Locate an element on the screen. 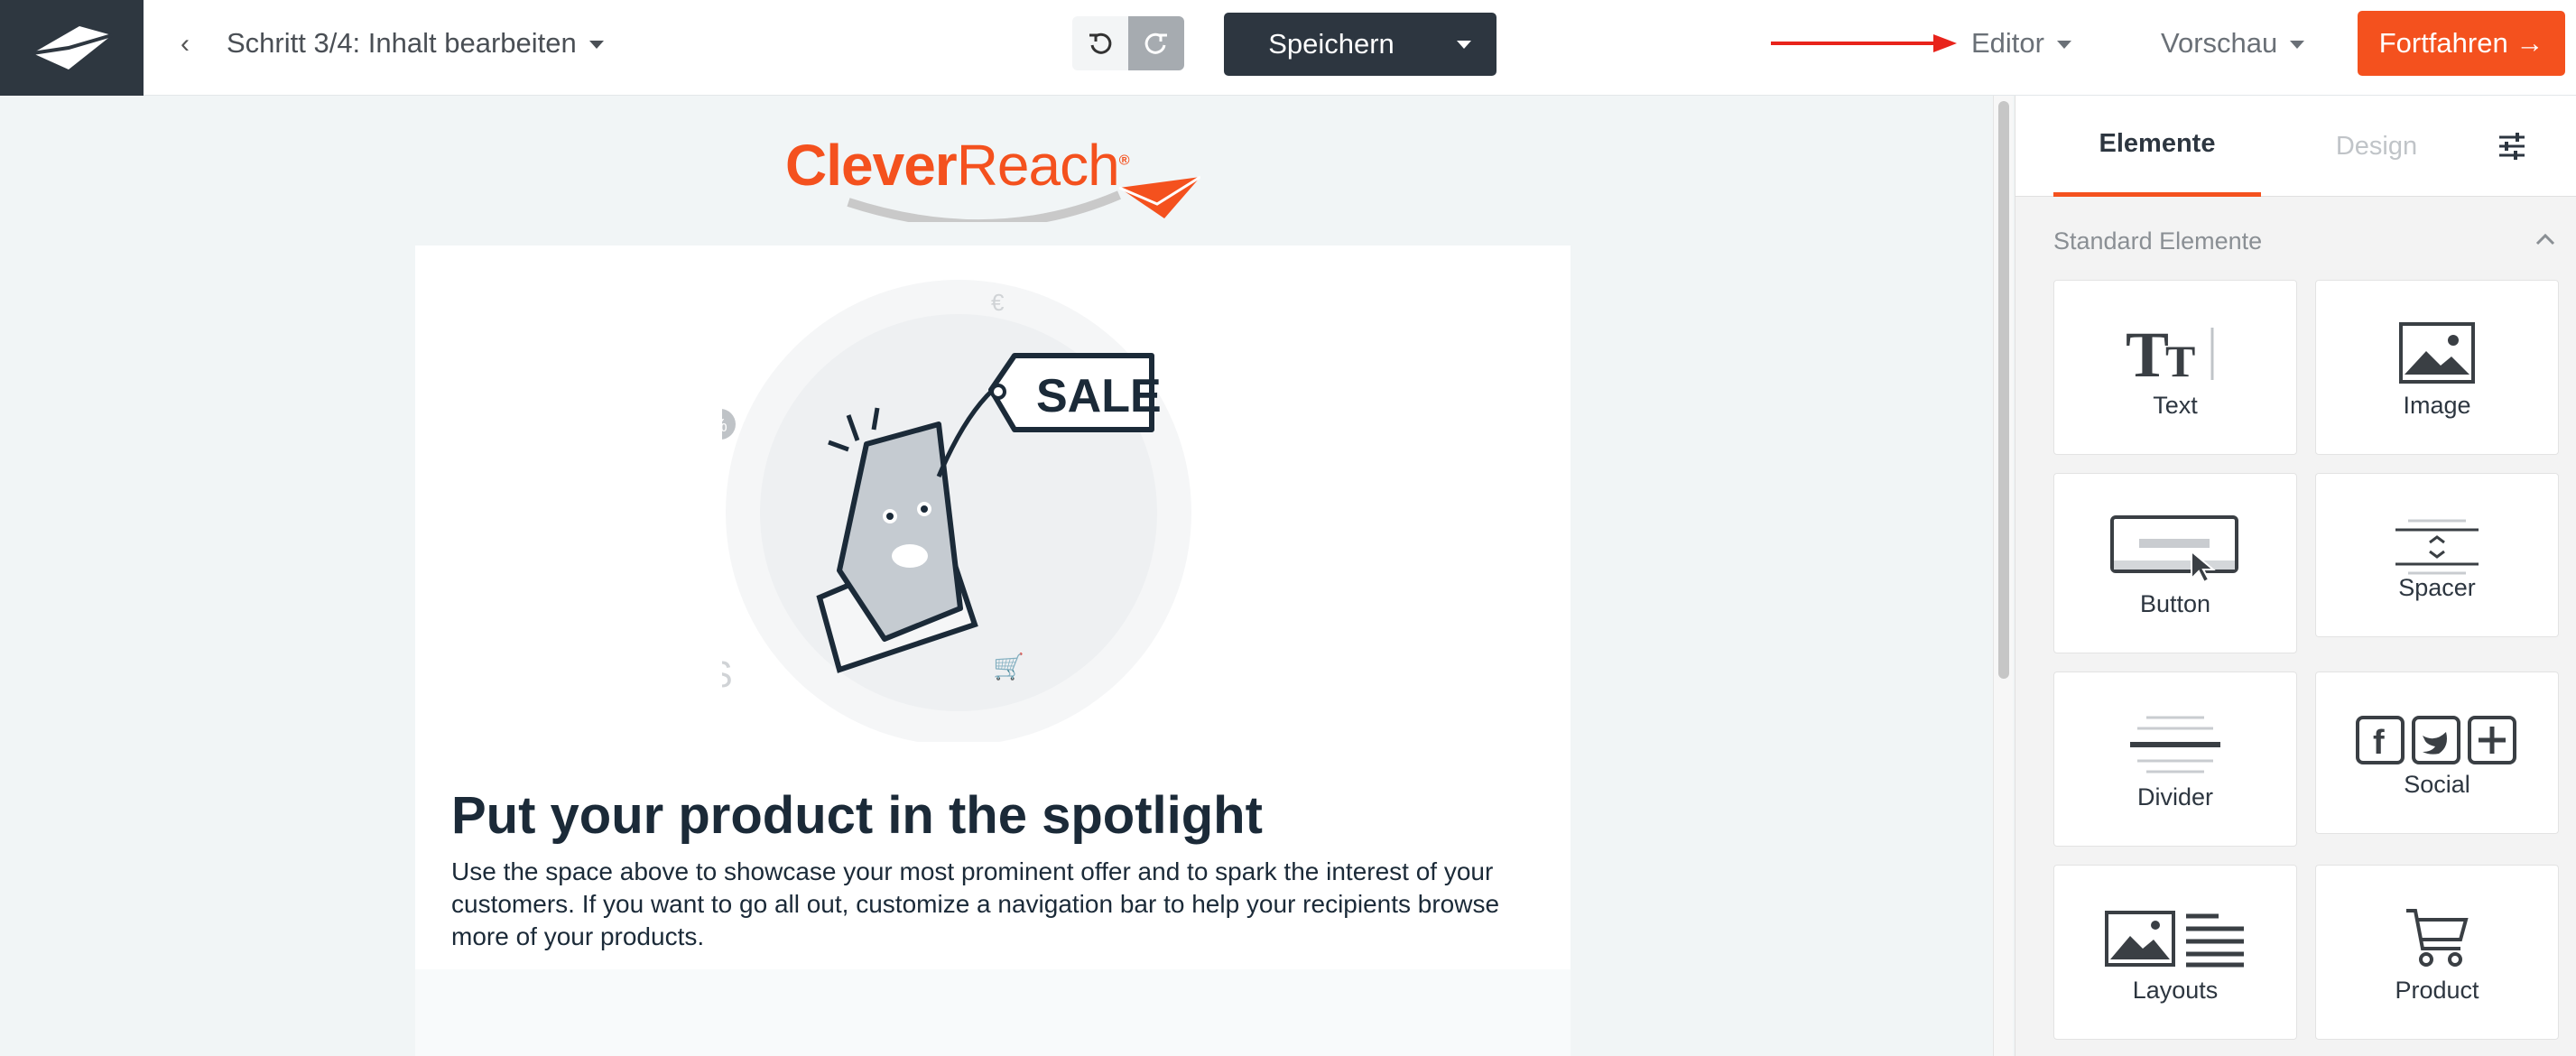 This screenshot has height=1056, width=2576. element-tile-spacer: Spacer is located at coordinates (2437, 555).